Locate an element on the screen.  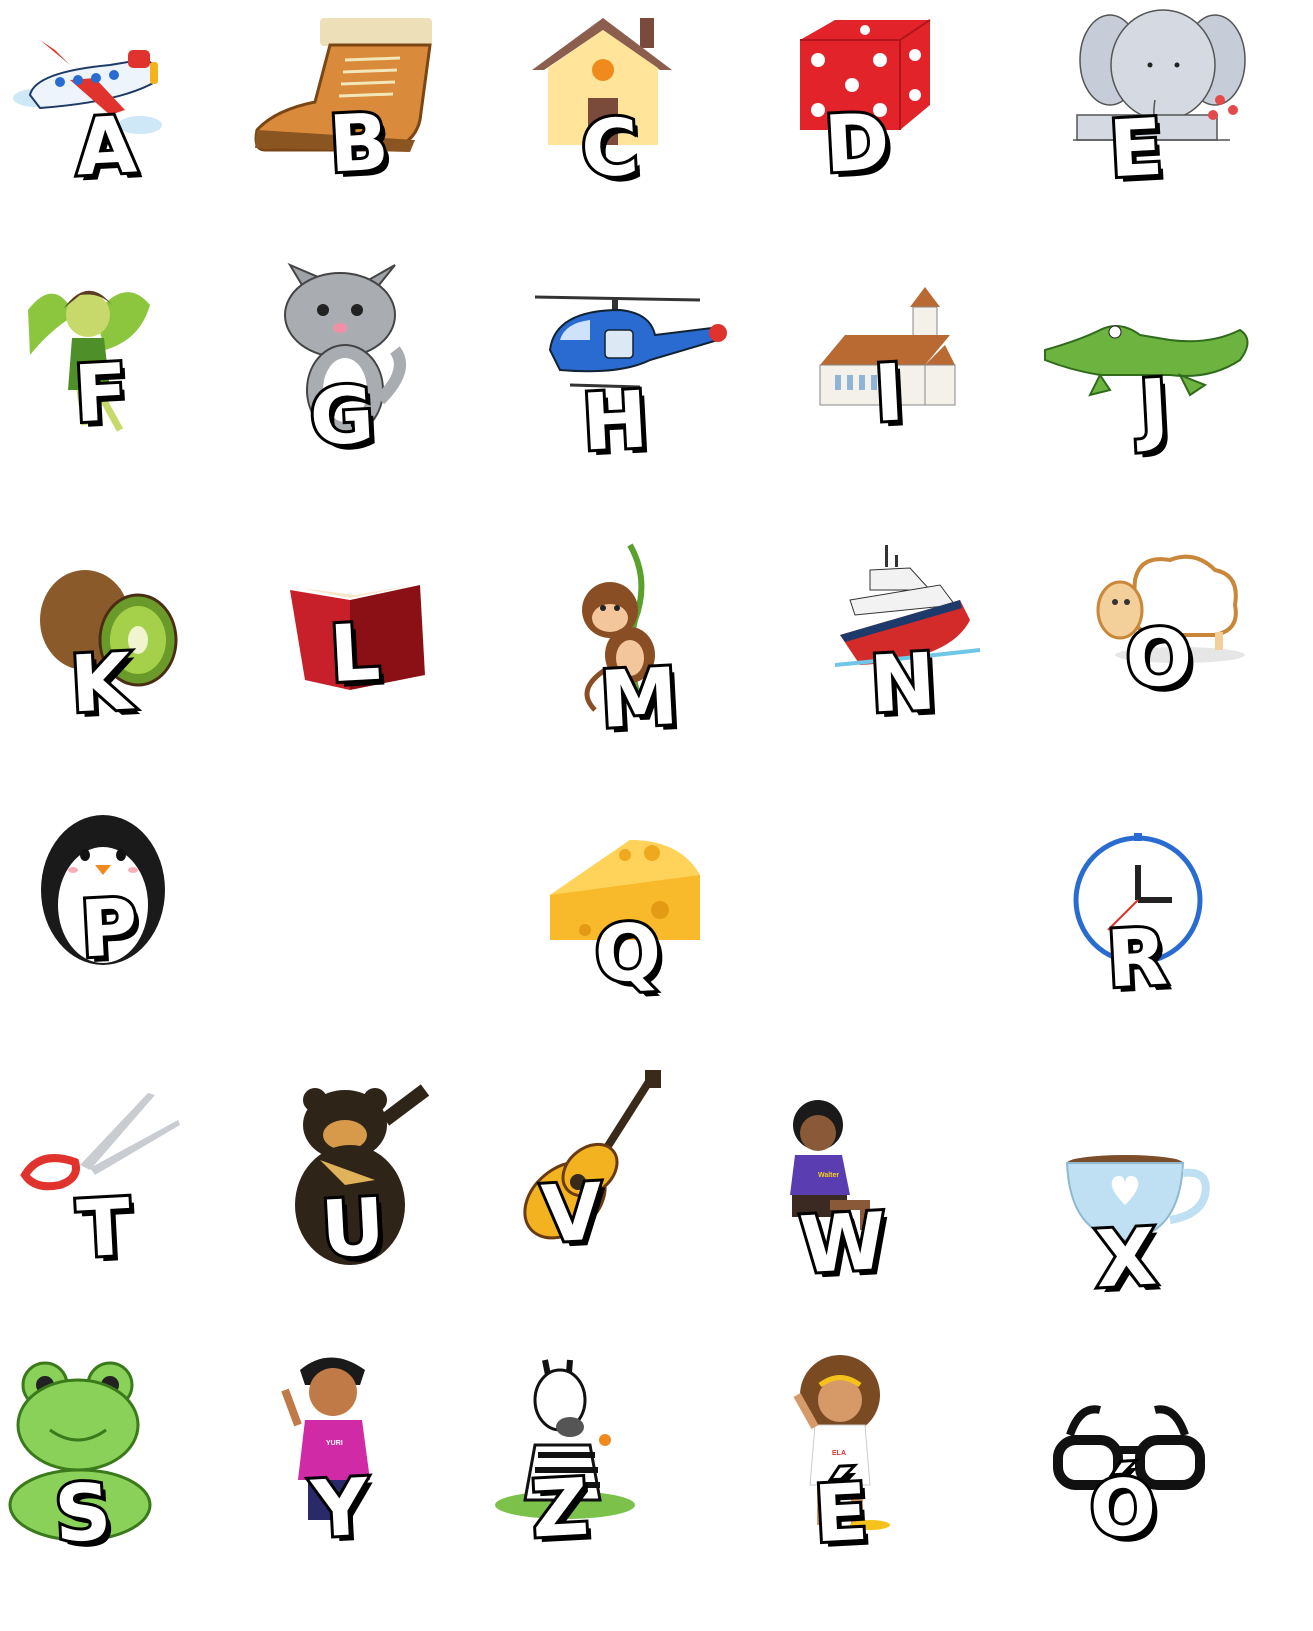
letter-label: A is located at coordinates (105, 146).